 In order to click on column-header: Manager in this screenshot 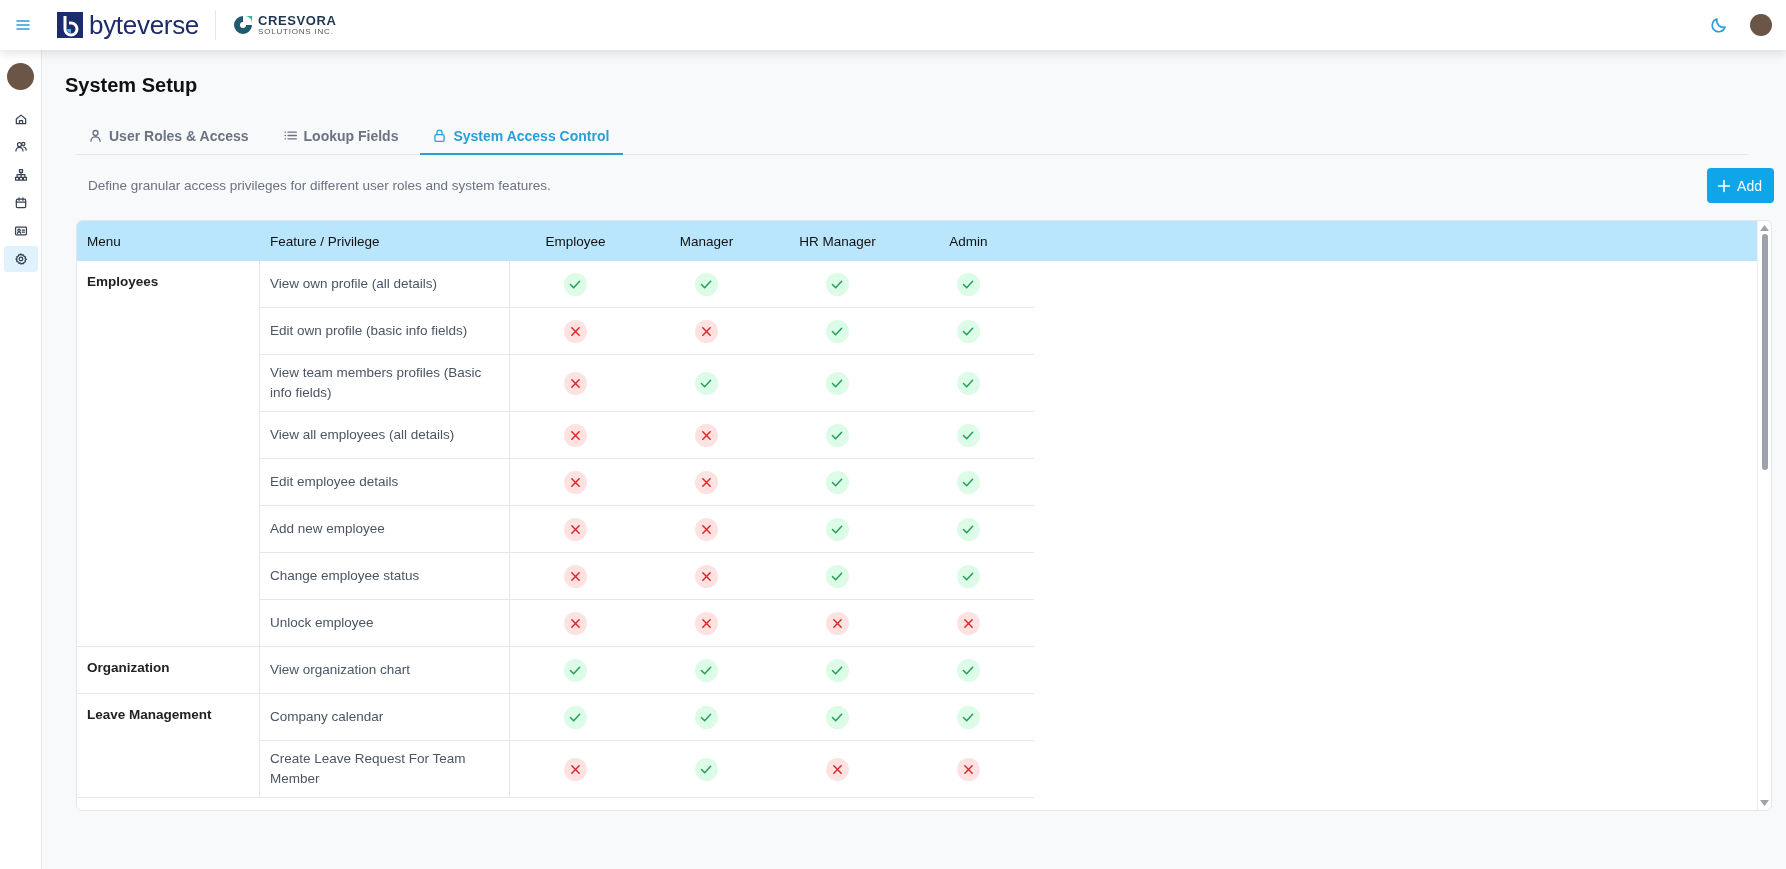, I will do `click(706, 241)`.